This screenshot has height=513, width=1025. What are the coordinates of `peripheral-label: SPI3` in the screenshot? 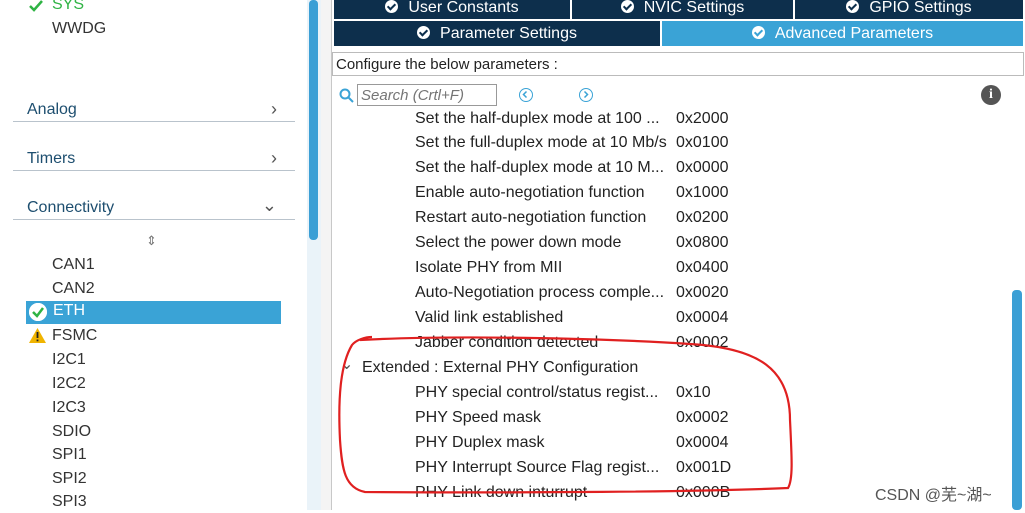 It's located at (69, 501).